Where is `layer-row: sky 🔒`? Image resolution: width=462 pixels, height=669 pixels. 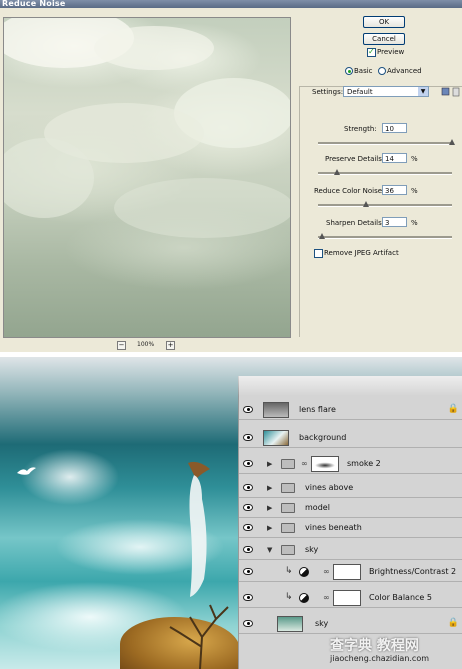
layer-row: sky 🔒 is located at coordinates (350, 624).